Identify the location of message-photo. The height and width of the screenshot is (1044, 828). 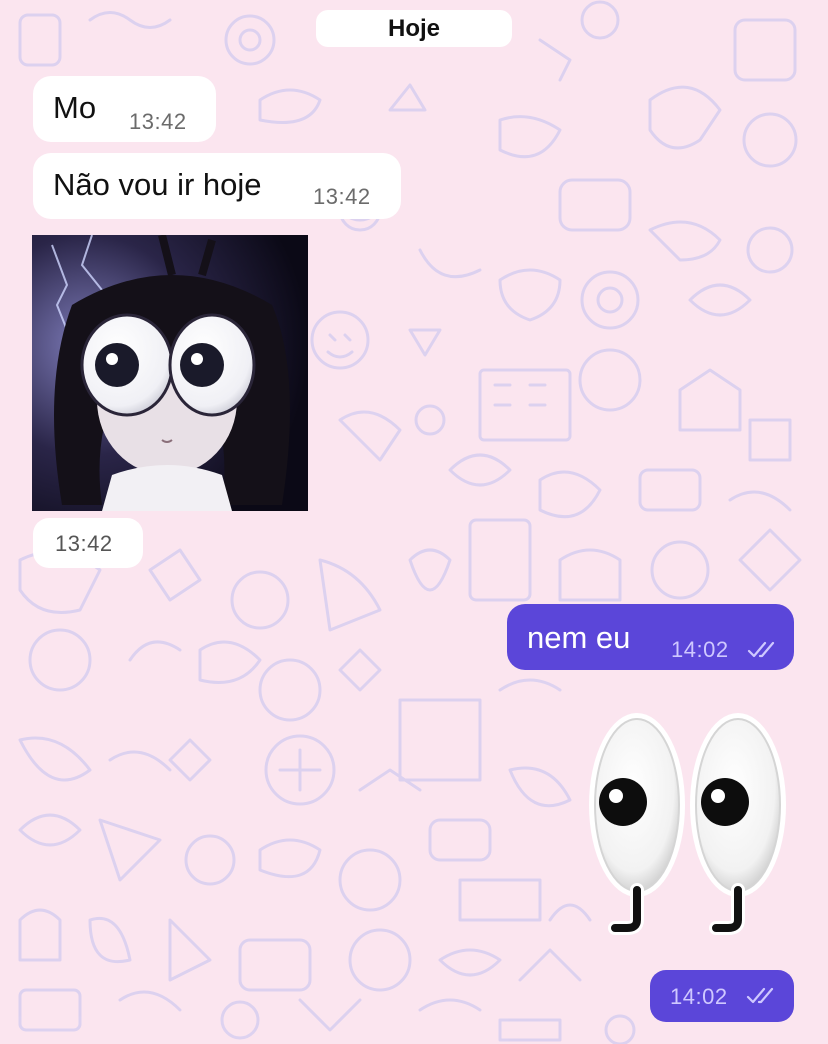
(170, 373).